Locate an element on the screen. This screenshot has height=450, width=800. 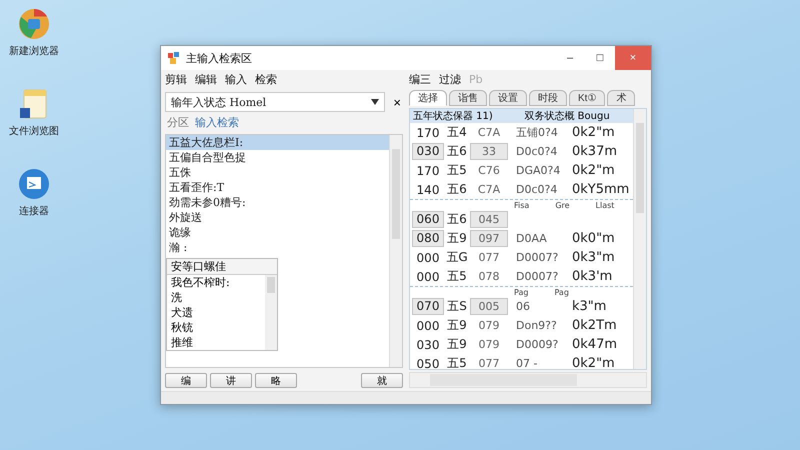
table-cell-text: 五G is located at coordinates (457, 257).